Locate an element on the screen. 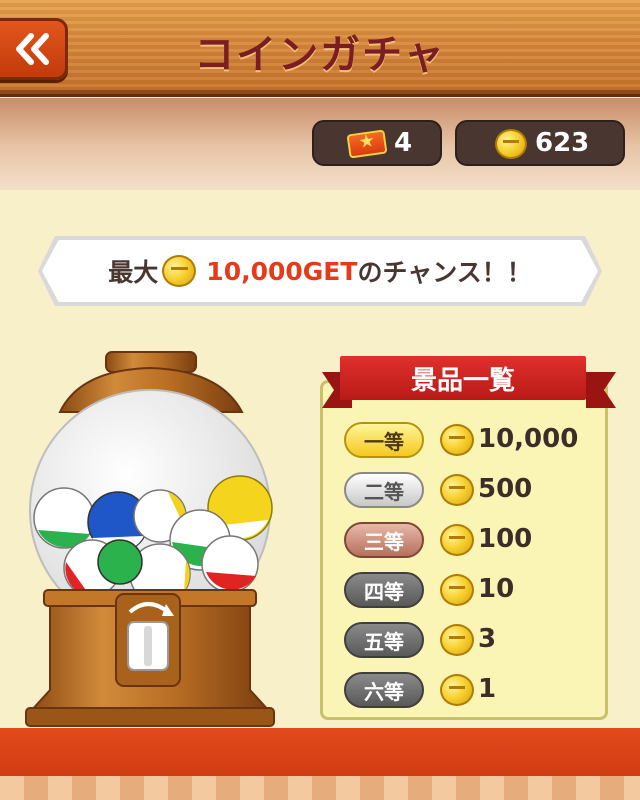 The width and height of the screenshot is (640, 800). bottom-checker-floor is located at coordinates (320, 788).